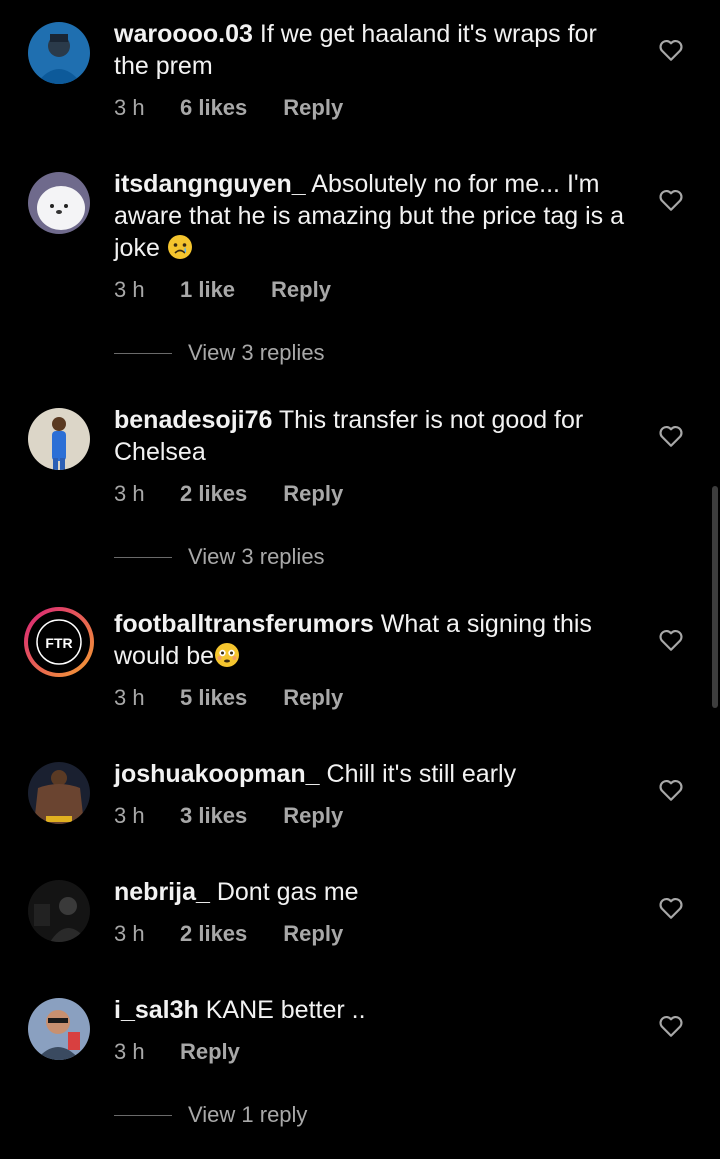 The image size is (720, 1159). What do you see at coordinates (210, 184) in the screenshot?
I see `comment-username: itsdangnguyen_` at bounding box center [210, 184].